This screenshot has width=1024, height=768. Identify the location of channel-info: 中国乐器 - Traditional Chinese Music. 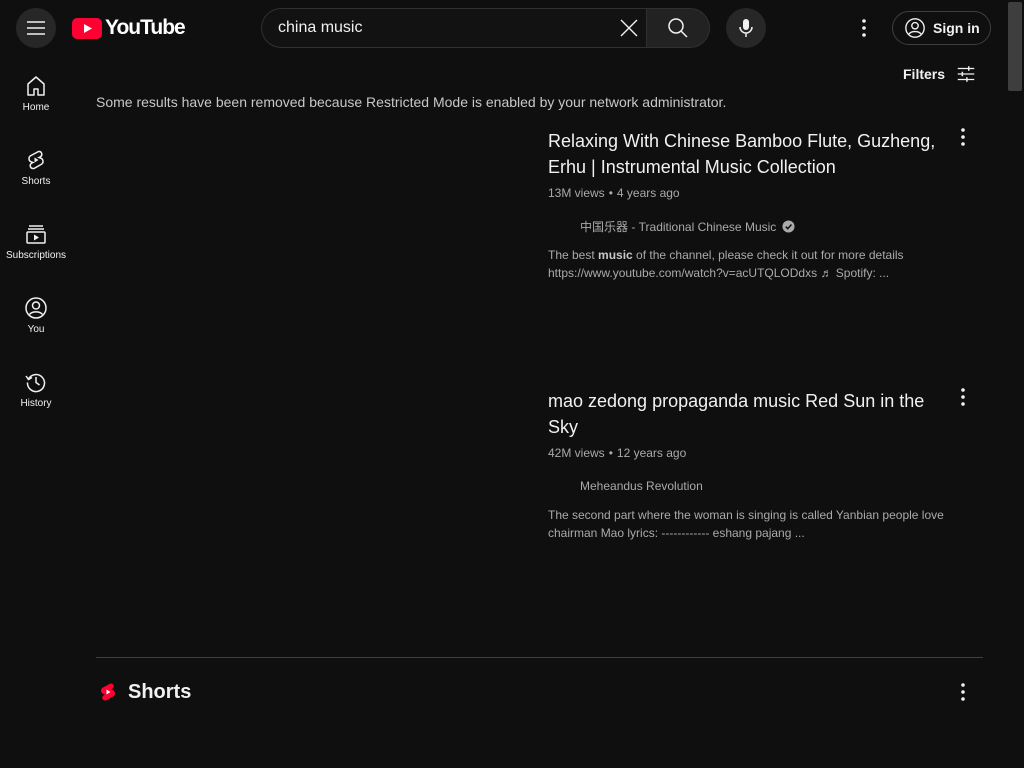
(748, 226).